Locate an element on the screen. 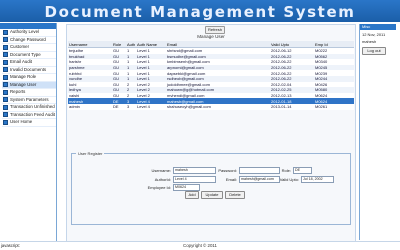 The image size is (400, 250). footer: Copyright © 2011 is located at coordinates (200, 245).